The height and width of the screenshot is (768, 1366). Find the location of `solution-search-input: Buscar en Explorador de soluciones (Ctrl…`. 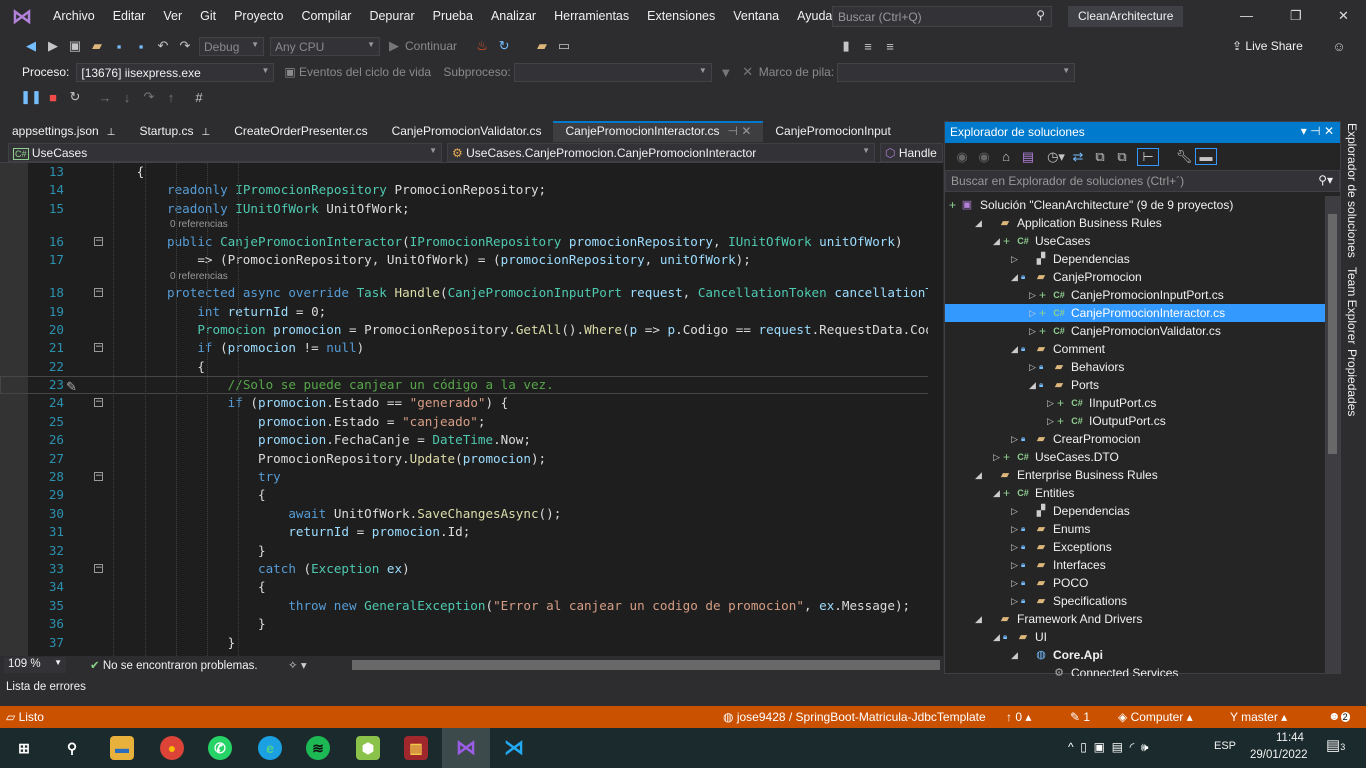

solution-search-input: Buscar en Explorador de soluciones (Ctrl… is located at coordinates (1142, 181).